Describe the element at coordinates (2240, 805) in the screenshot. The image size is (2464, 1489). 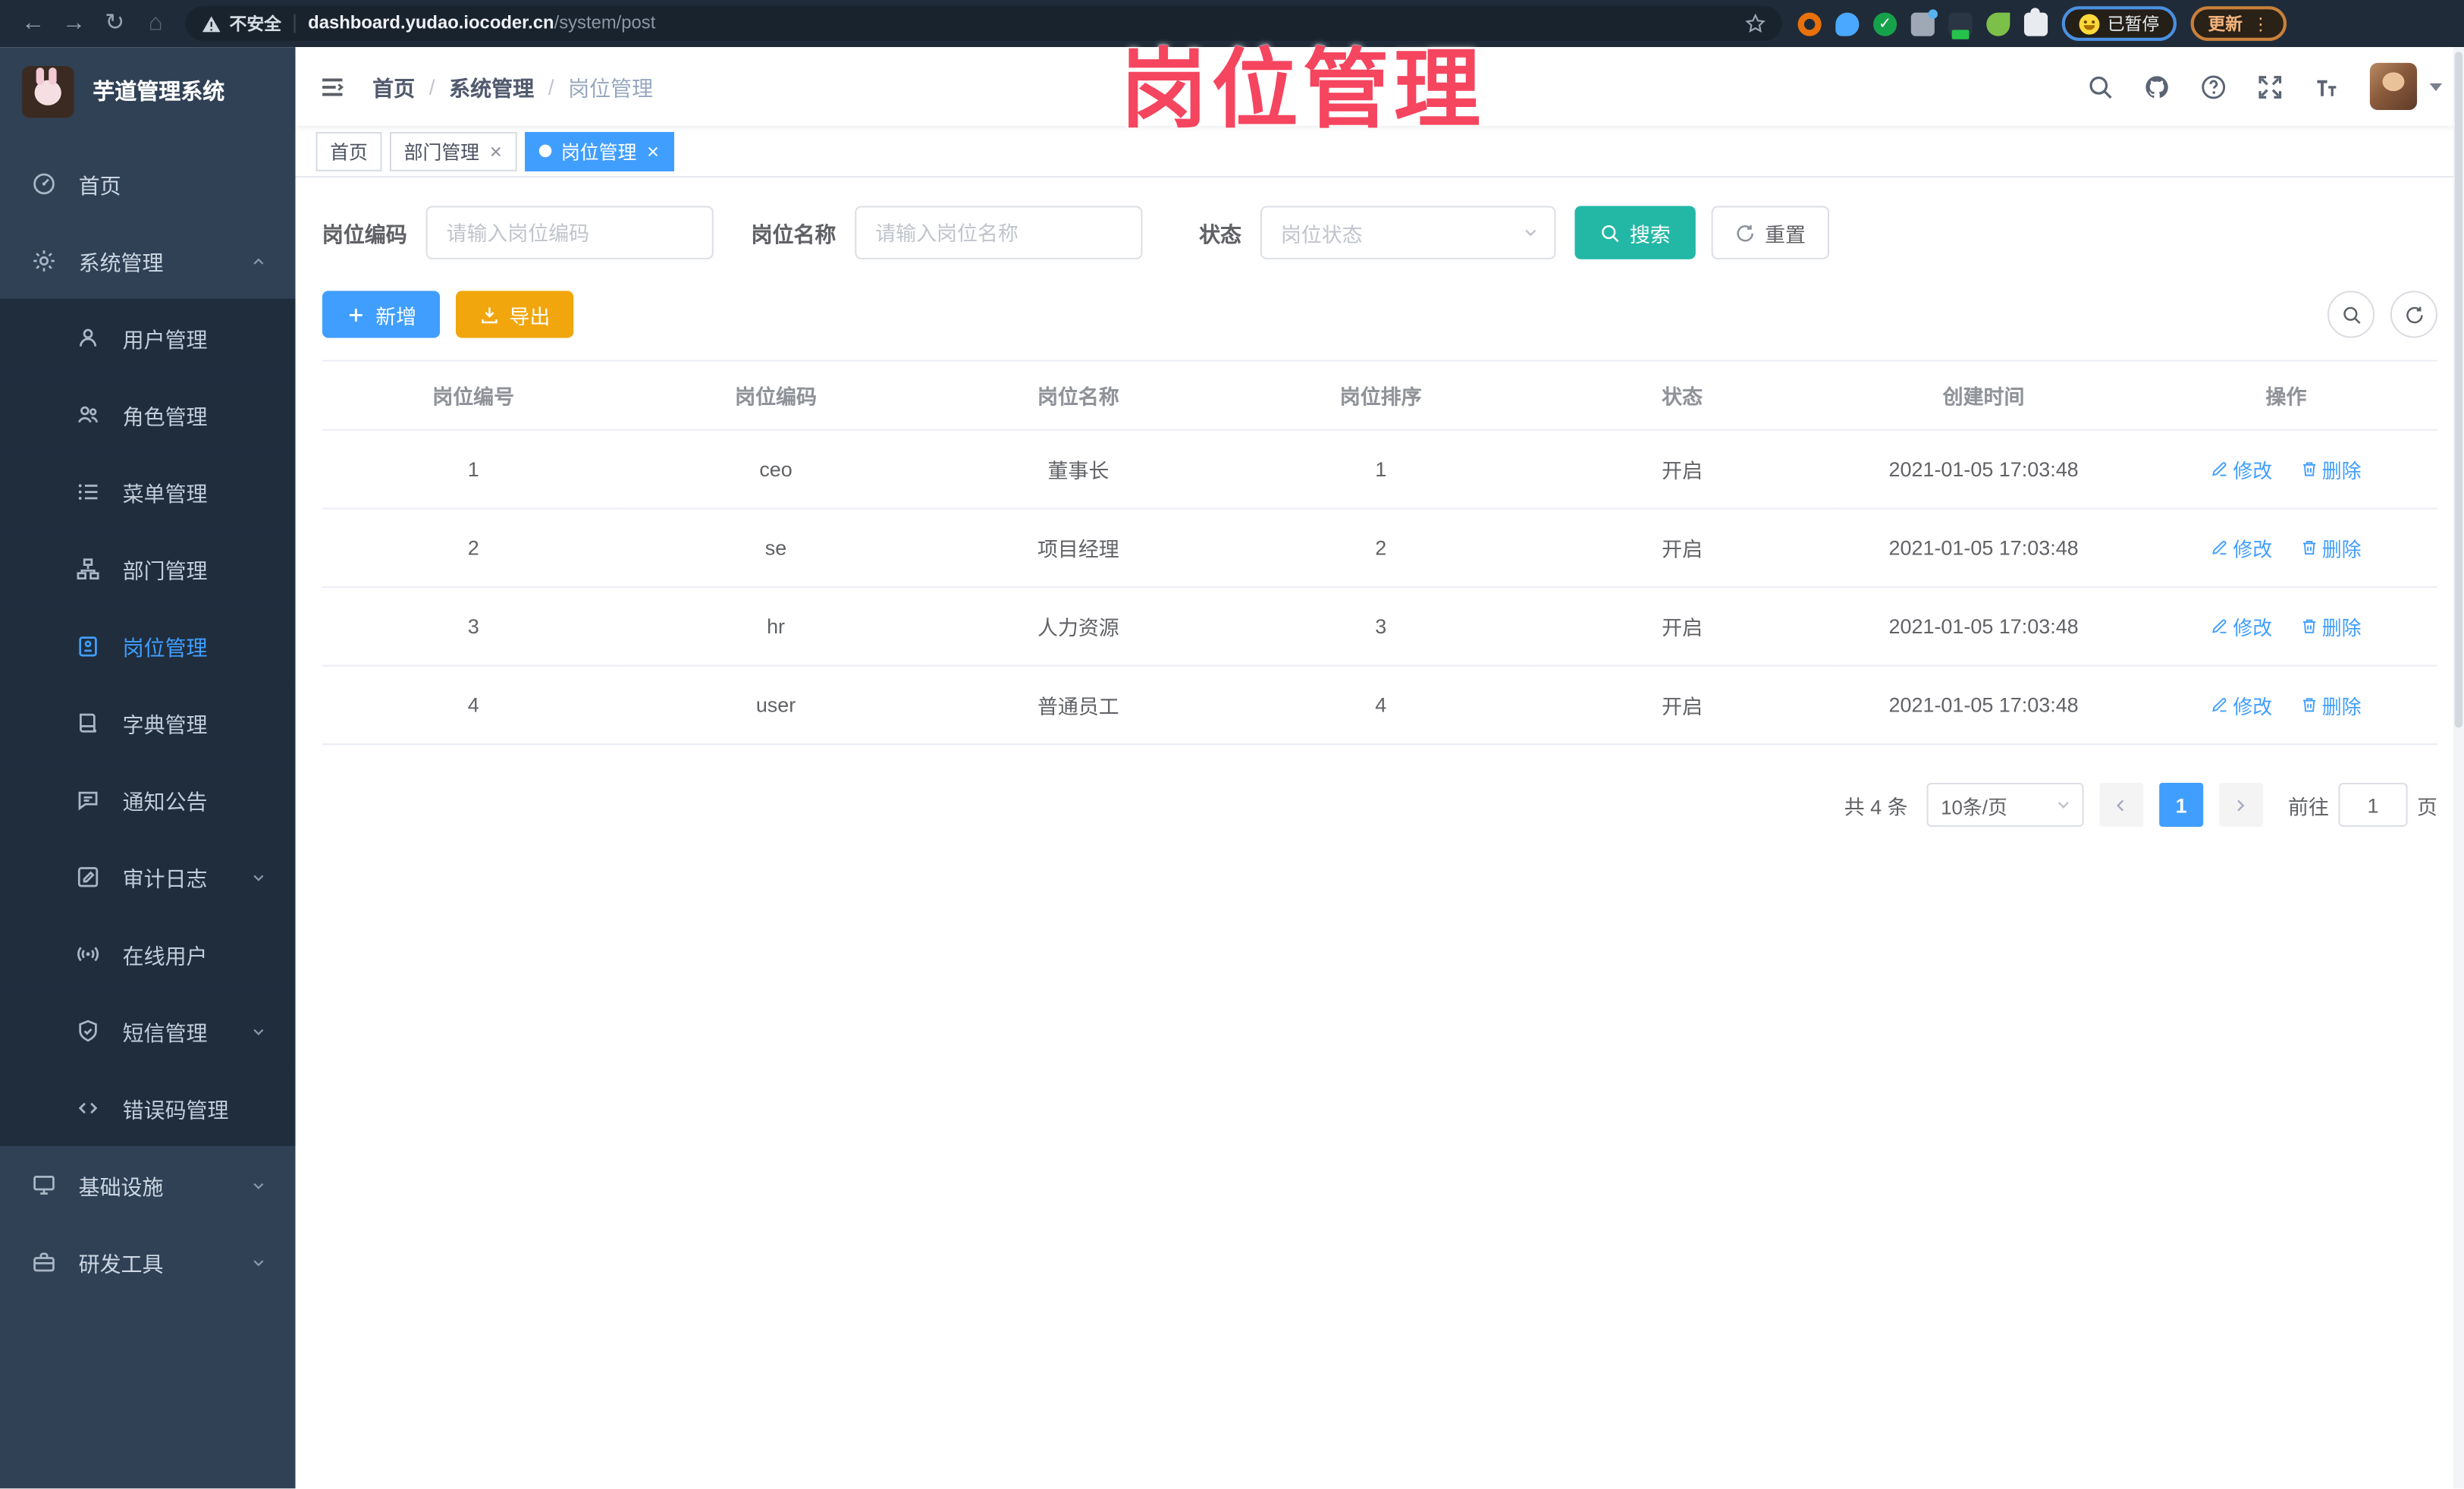
I see `next-page-button` at that location.